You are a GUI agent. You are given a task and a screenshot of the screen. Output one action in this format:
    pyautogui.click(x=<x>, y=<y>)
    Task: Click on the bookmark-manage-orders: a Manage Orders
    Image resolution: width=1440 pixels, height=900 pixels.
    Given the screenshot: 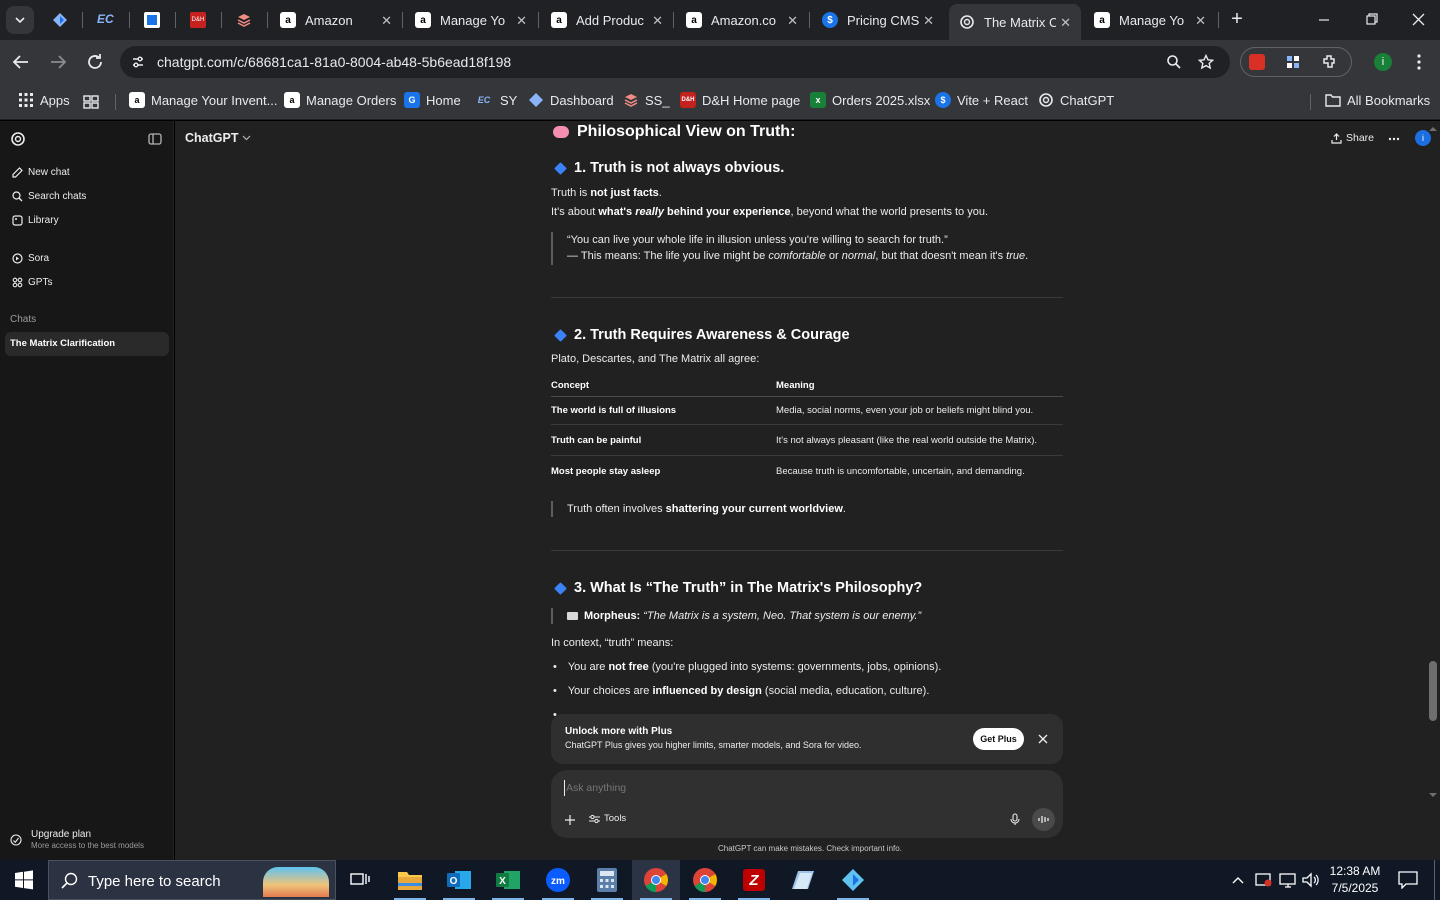 What is the action you would take?
    pyautogui.click(x=340, y=100)
    